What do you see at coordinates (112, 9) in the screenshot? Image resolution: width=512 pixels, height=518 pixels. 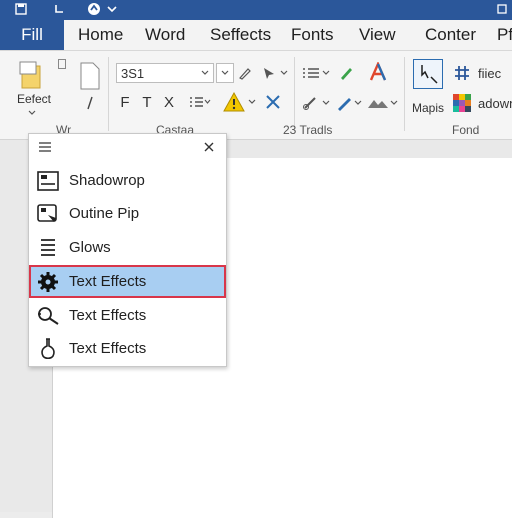 I see `customize-chevron-icon` at bounding box center [112, 9].